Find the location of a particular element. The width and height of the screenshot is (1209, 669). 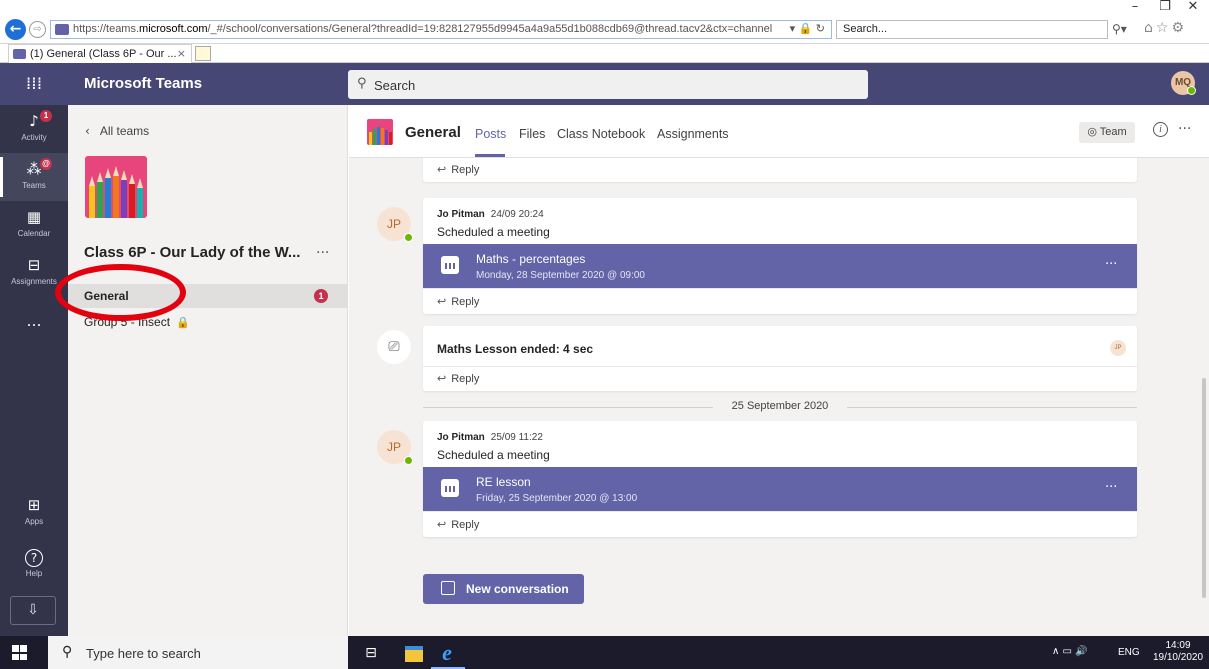

annotation-circle is located at coordinates (120, 292).